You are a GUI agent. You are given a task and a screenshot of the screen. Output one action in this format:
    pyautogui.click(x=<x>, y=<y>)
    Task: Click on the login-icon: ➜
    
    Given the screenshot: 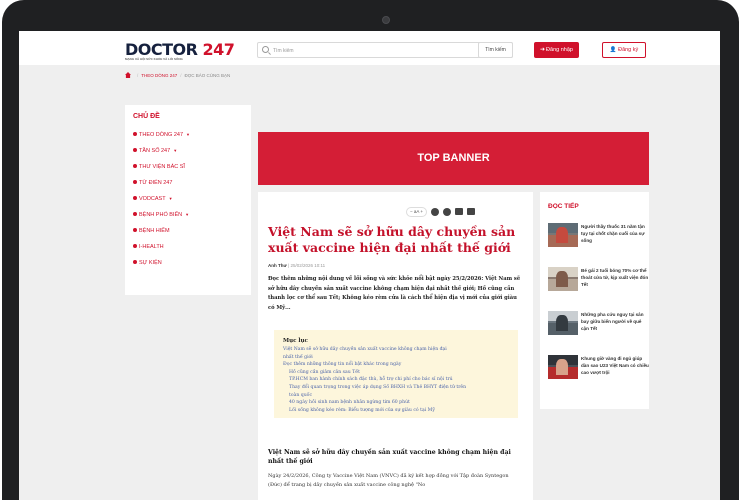 What is the action you would take?
    pyautogui.click(x=543, y=50)
    